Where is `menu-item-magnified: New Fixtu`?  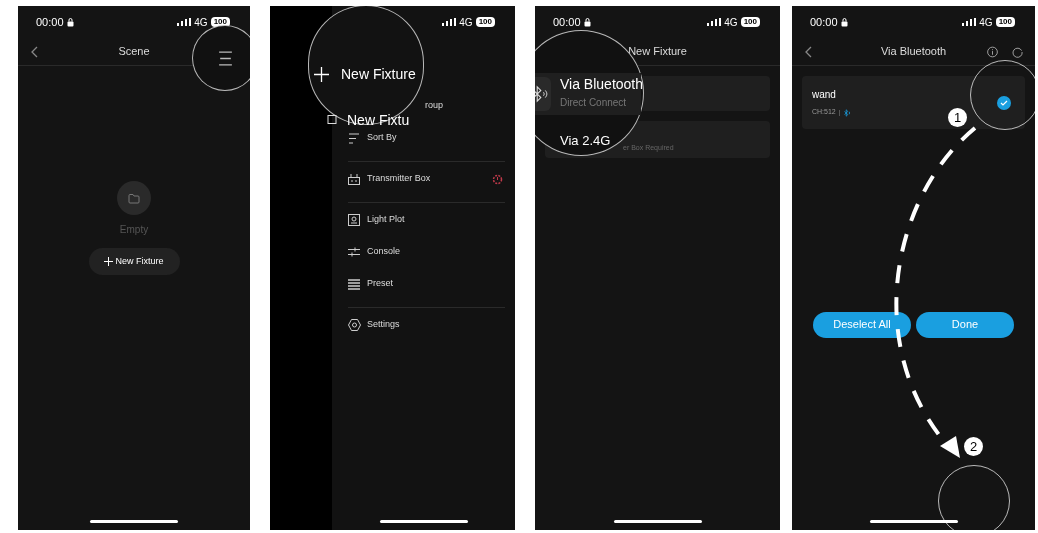
menu-item-magnified: New Fixtu is located at coordinates (378, 120).